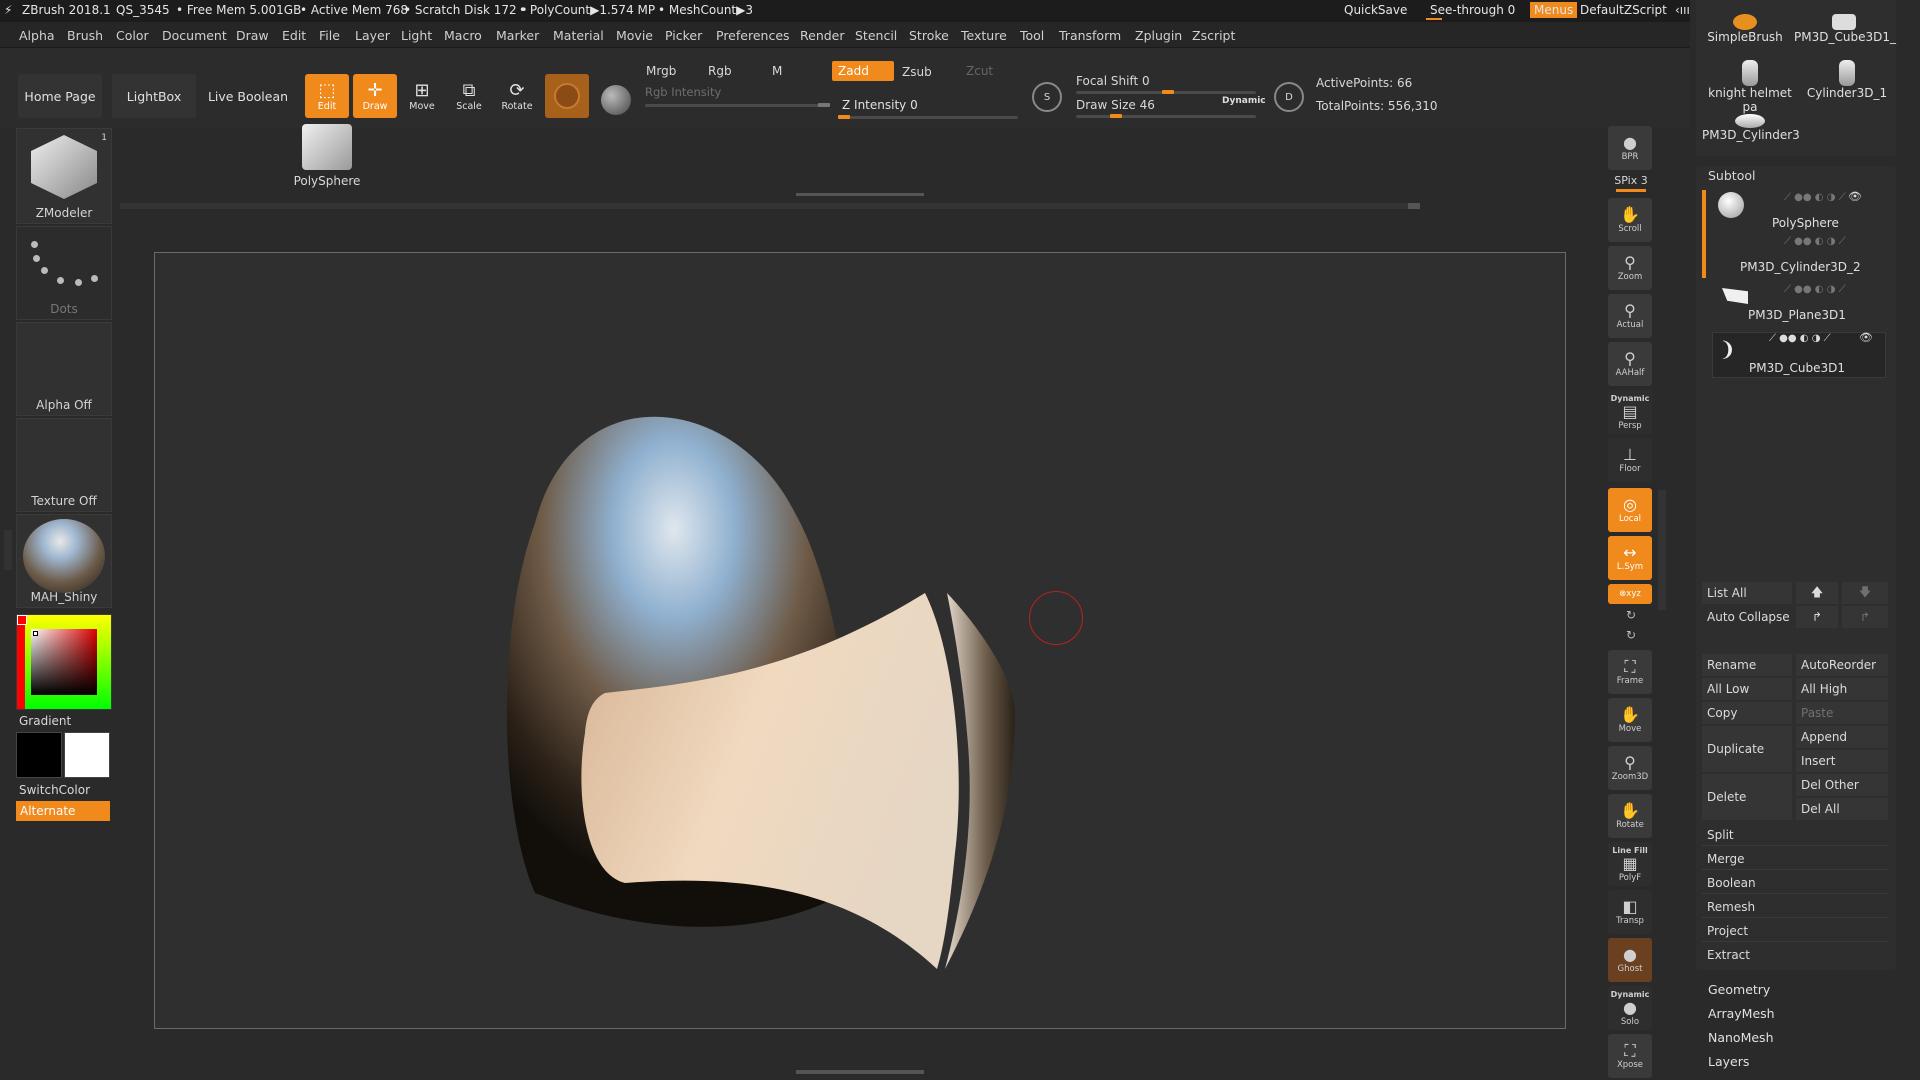 Image resolution: width=1920 pixels, height=1080 pixels. Describe the element at coordinates (1090, 35) in the screenshot. I see `menu-transform: Transform` at that location.